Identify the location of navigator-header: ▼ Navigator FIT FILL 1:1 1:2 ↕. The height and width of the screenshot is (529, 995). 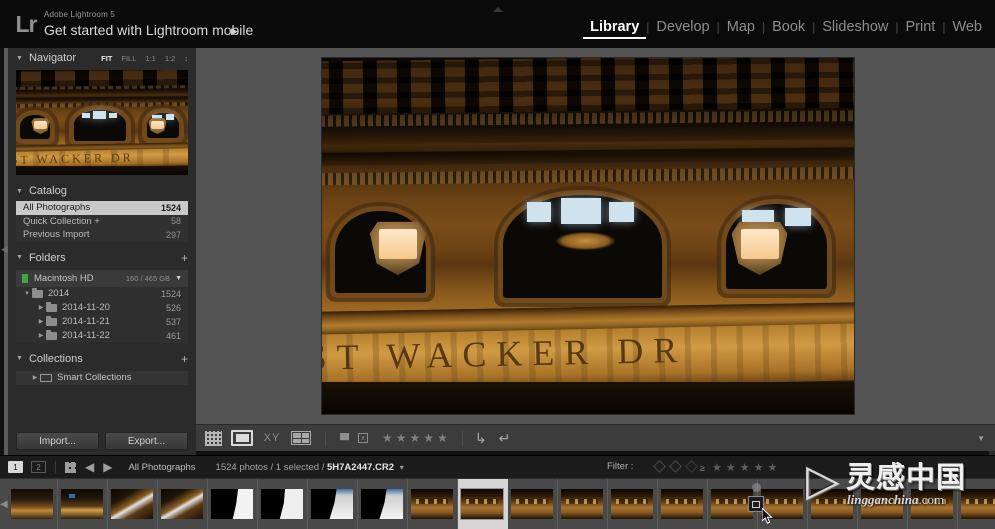
(102, 58).